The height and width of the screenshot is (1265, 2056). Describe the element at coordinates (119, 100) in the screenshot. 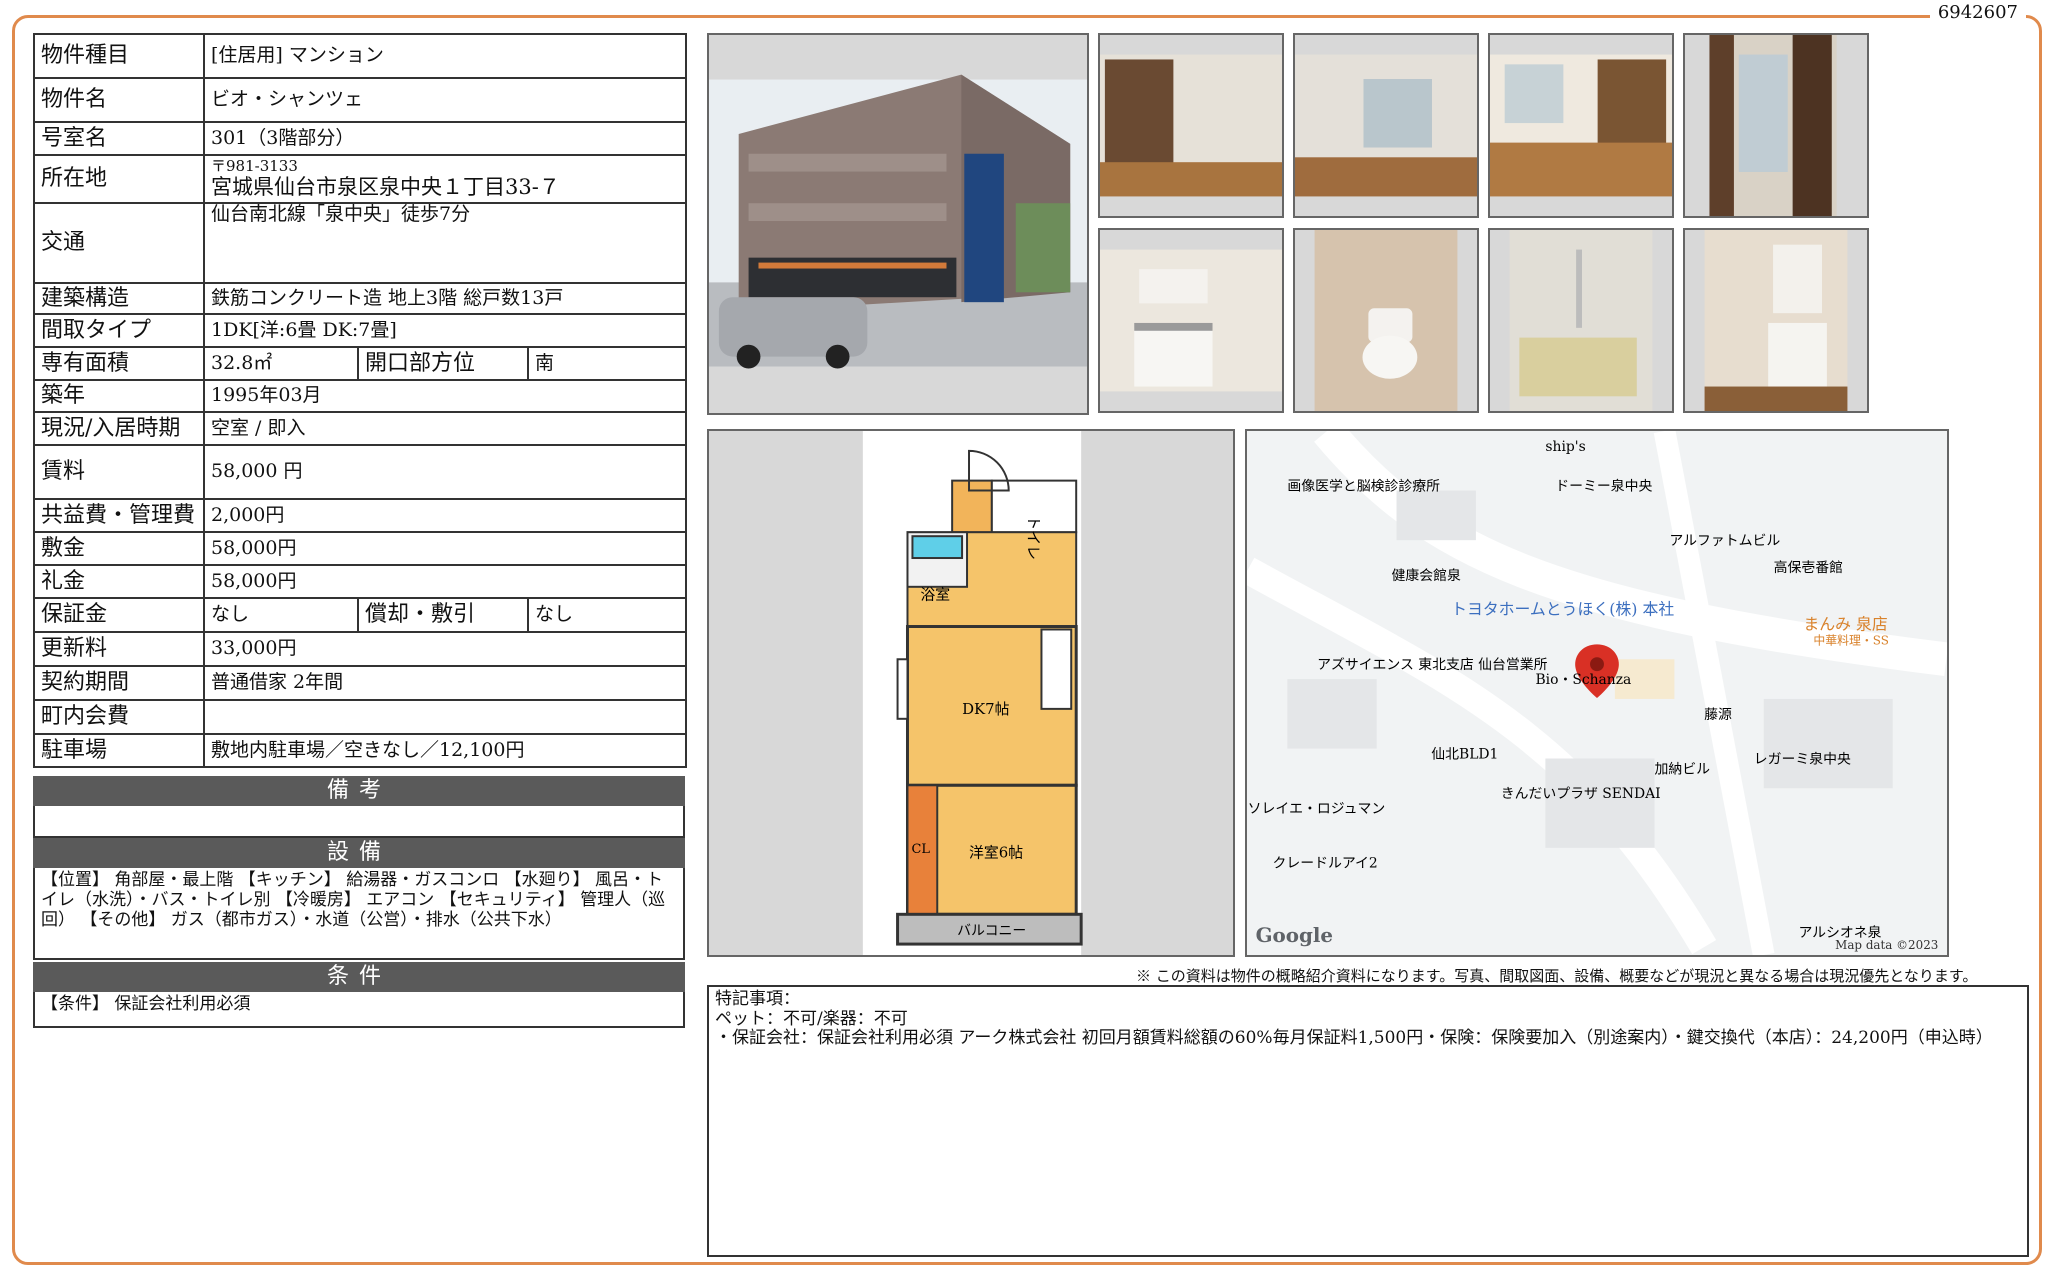

I see `name-label: 物件名` at that location.